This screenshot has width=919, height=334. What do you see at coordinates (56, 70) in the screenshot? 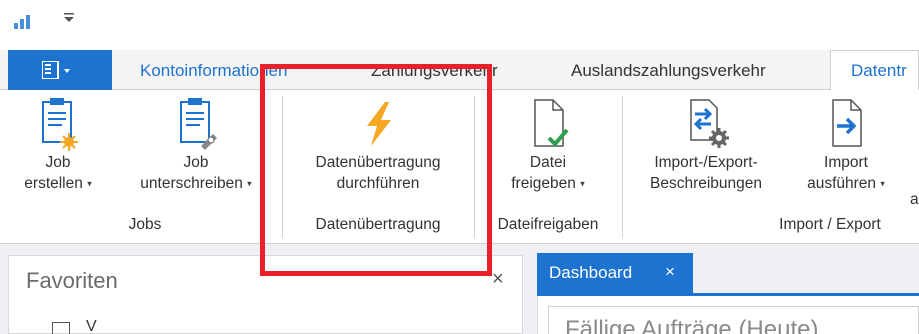
I see `application-menu-icon` at bounding box center [56, 70].